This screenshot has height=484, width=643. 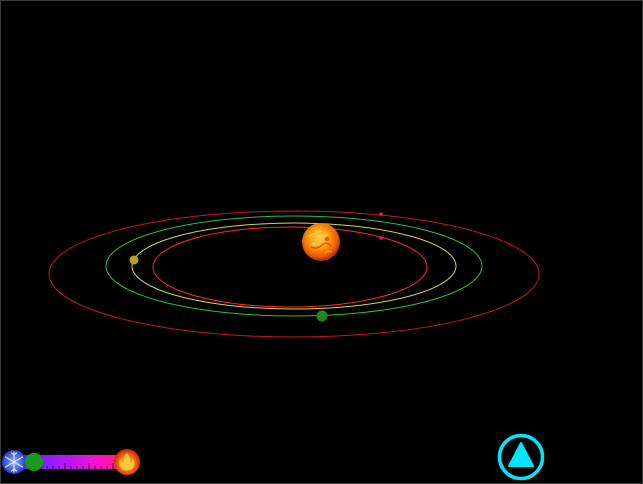 I want to click on yellow-orbit, so click(x=294, y=266).